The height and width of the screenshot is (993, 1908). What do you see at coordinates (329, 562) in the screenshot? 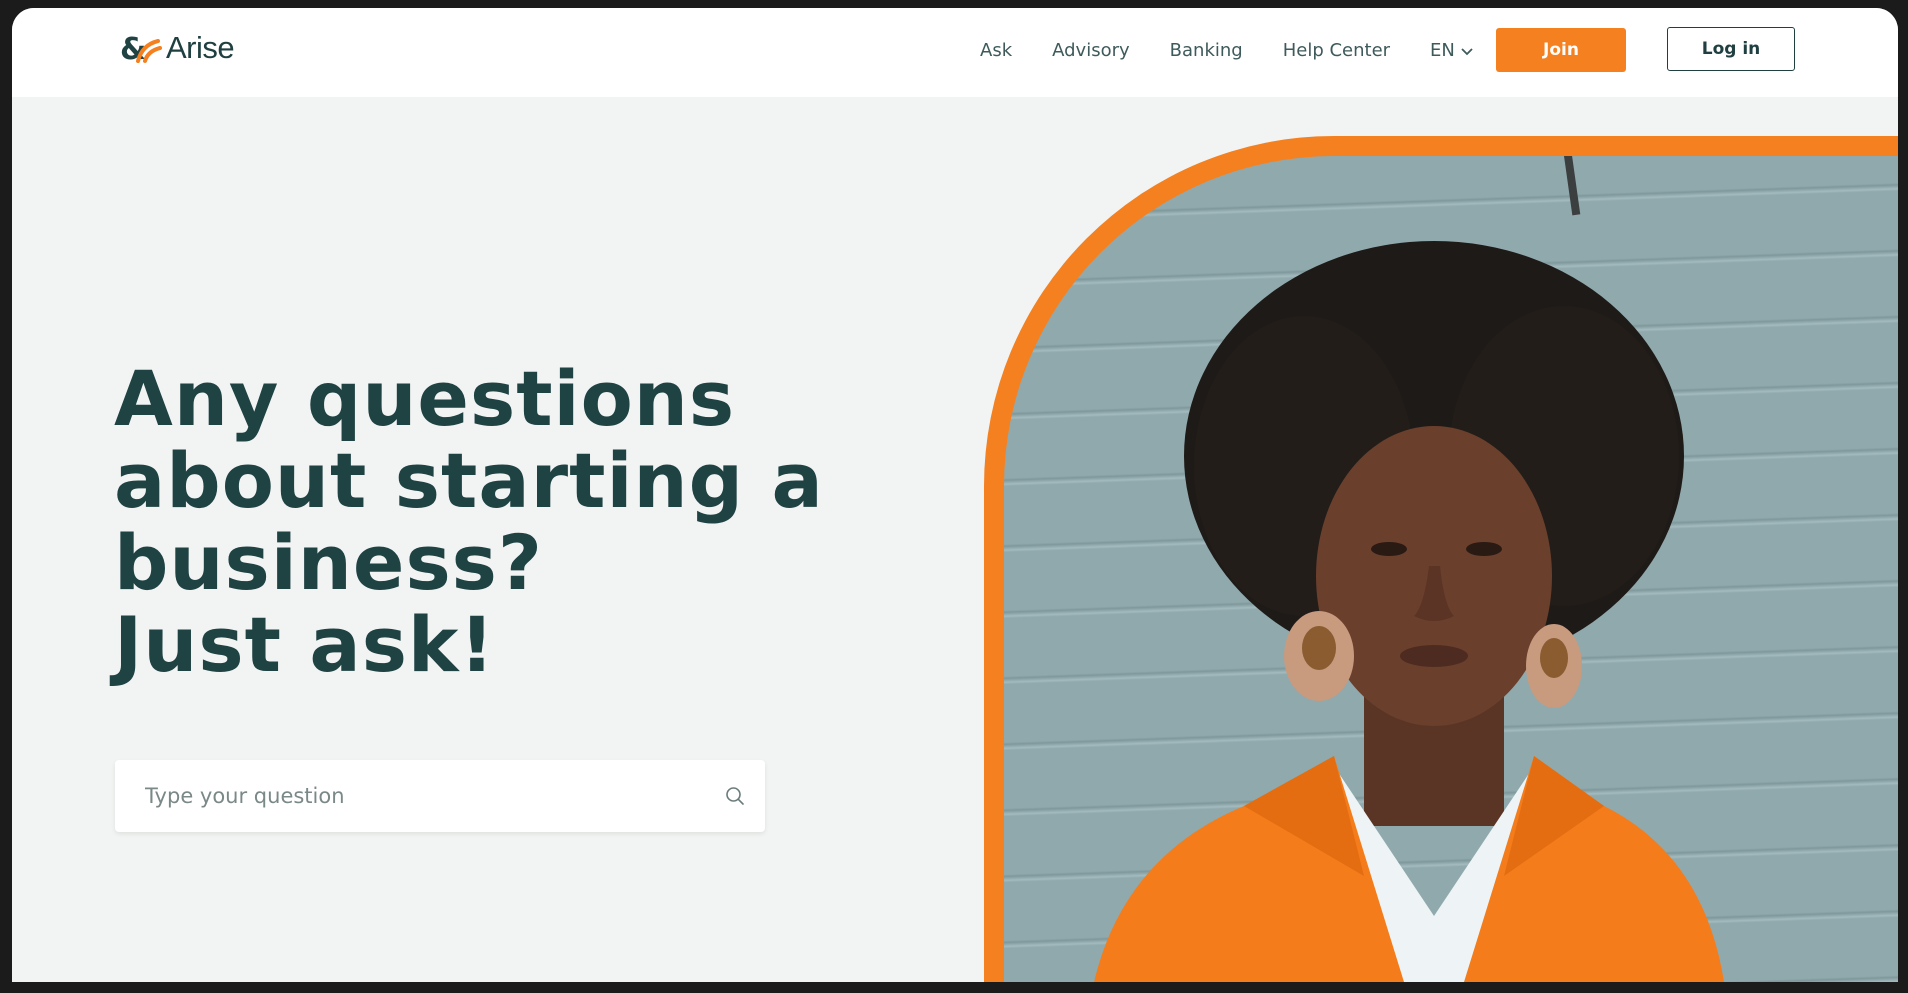
I see `hero-heading-line: business?` at bounding box center [329, 562].